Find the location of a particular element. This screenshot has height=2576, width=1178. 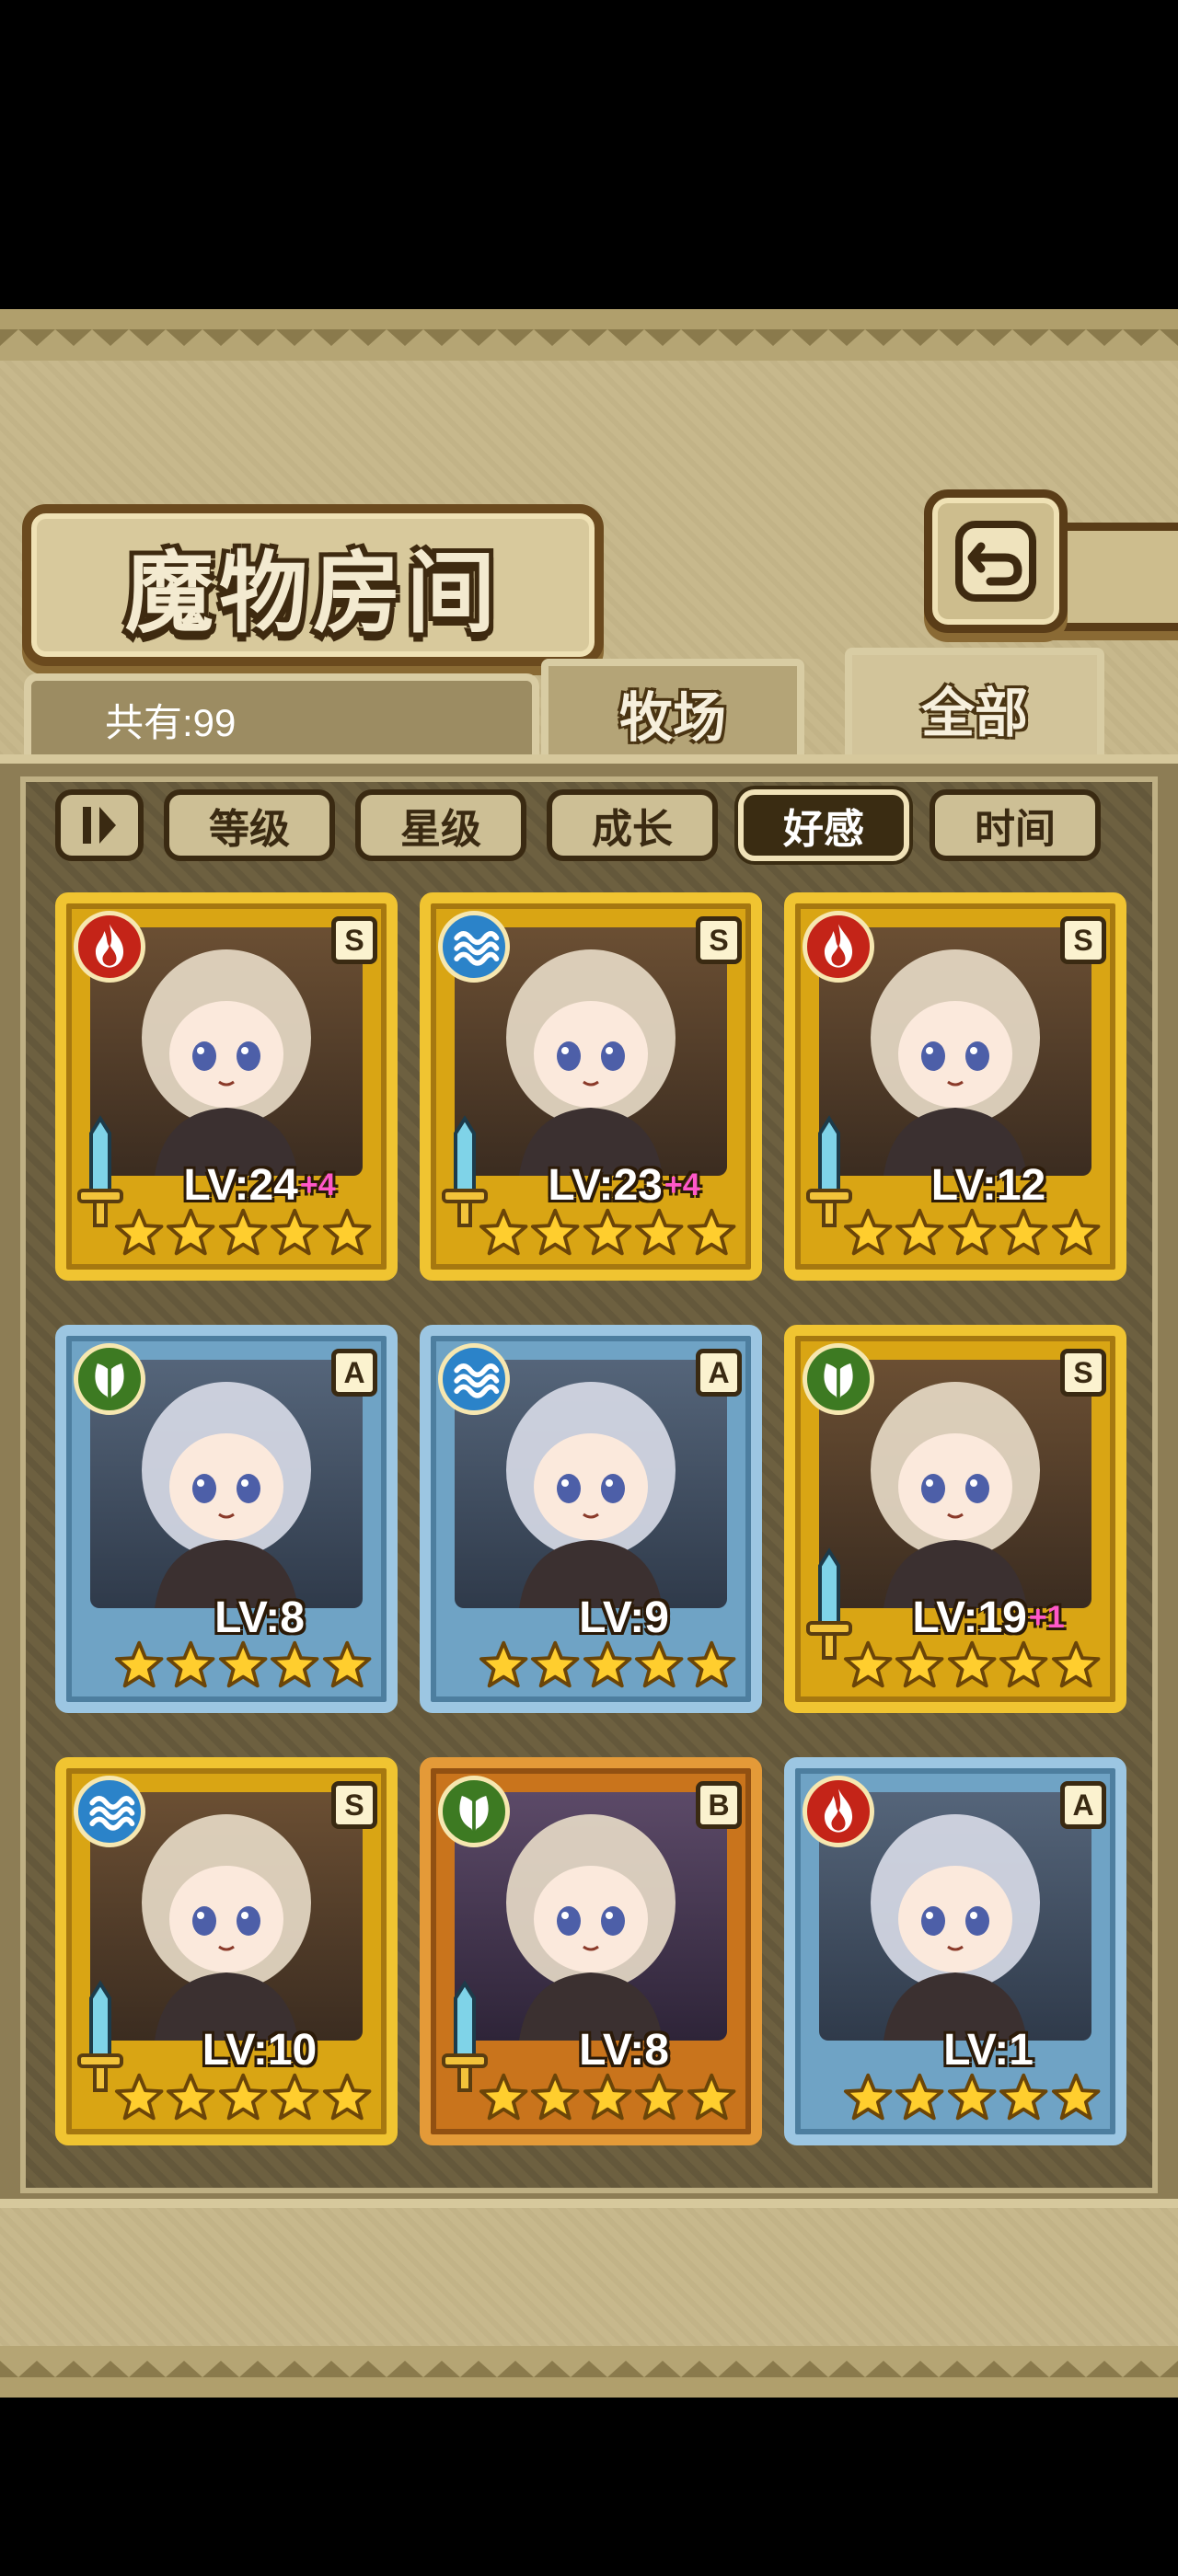

monster-card: S LV:10 is located at coordinates (226, 1951).